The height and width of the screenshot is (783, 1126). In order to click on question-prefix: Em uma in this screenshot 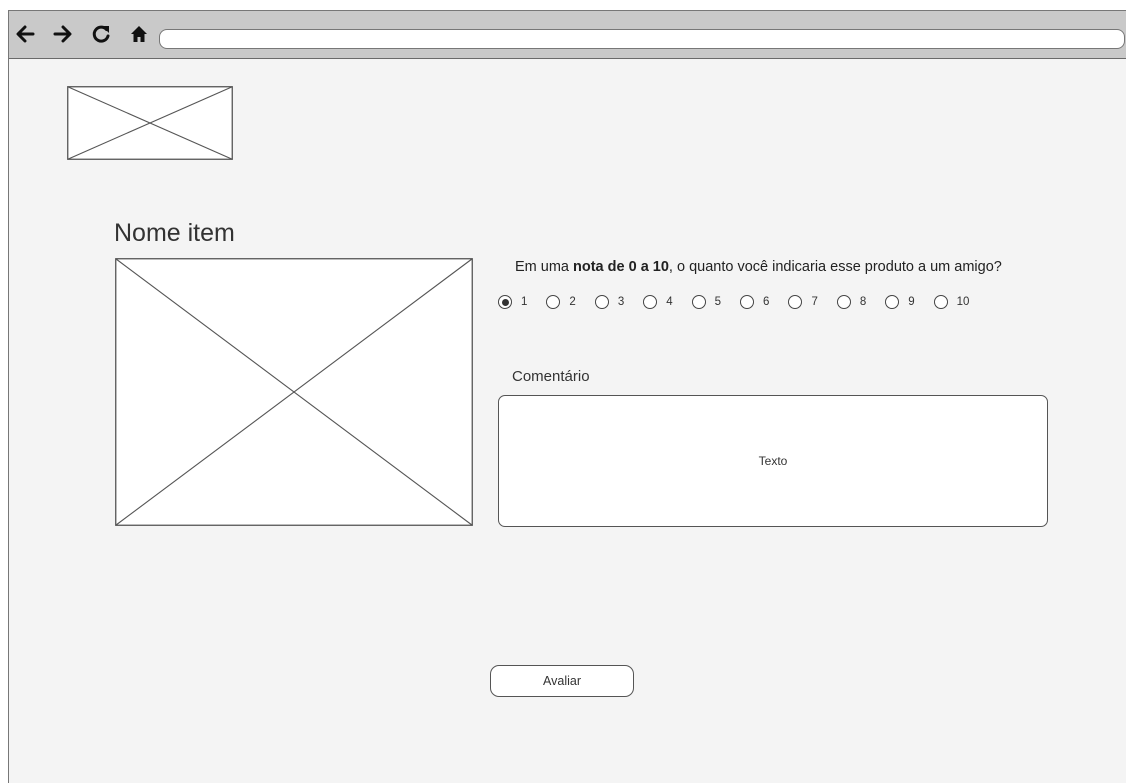, I will do `click(544, 267)`.